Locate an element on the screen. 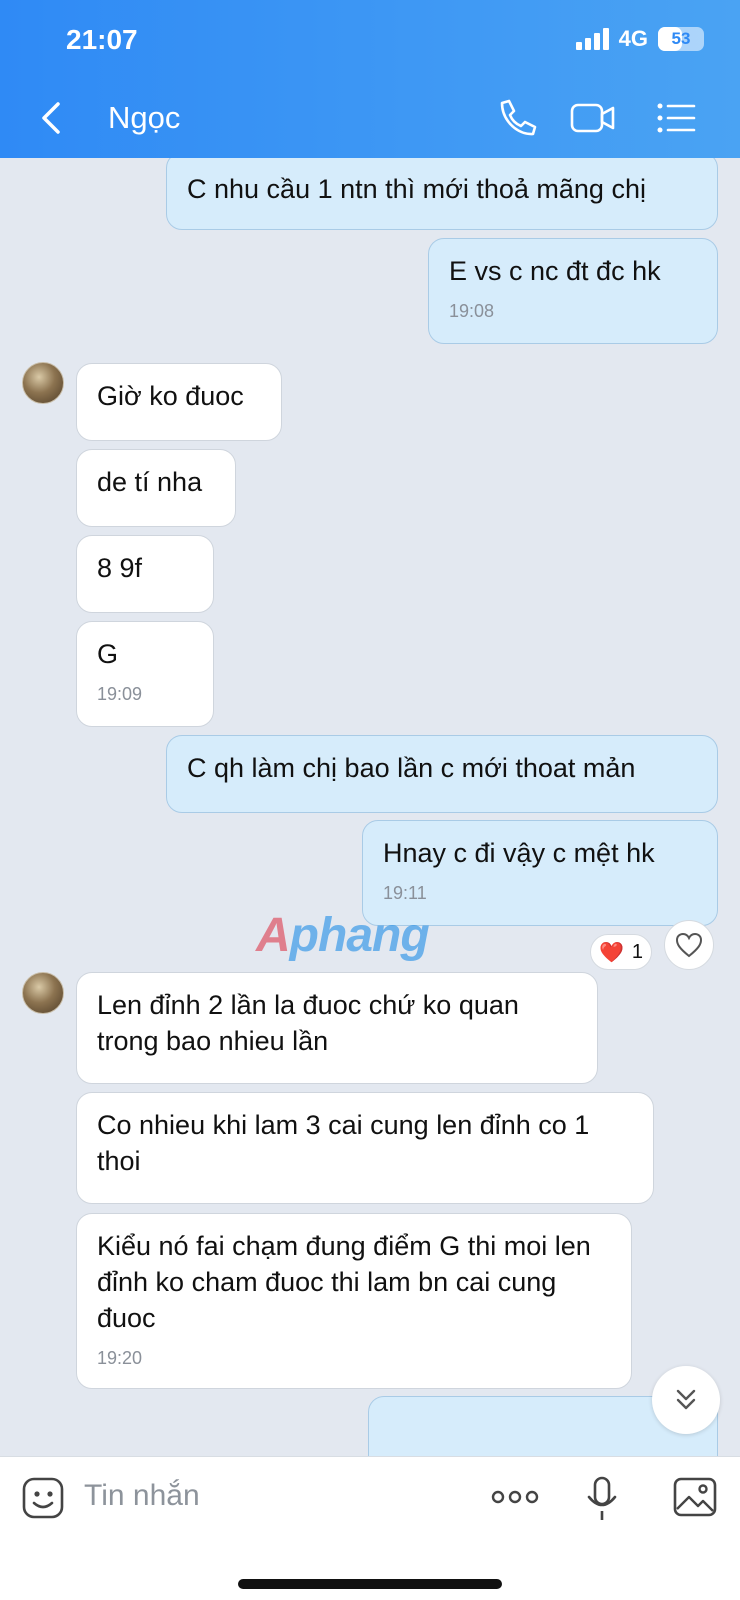 The width and height of the screenshot is (740, 1600). message-bubble-incoming: de tí nha is located at coordinates (156, 488).